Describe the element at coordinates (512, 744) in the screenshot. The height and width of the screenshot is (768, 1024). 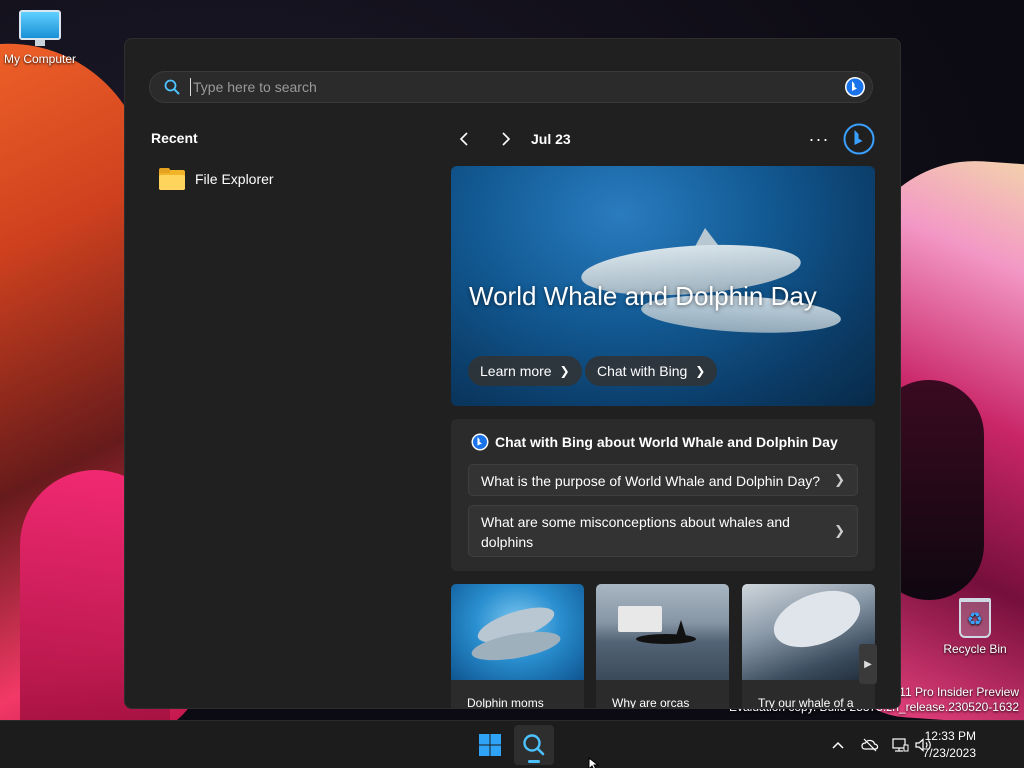
I see `taskbar: 12:33 PM 7/23/2023` at that location.